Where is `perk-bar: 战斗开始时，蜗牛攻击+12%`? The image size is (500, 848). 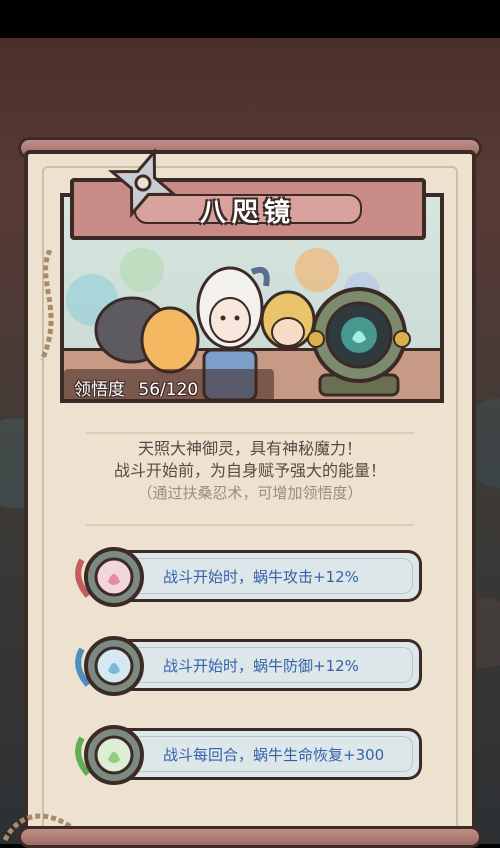 perk-bar: 战斗开始时，蜗牛攻击+12% is located at coordinates (271, 576).